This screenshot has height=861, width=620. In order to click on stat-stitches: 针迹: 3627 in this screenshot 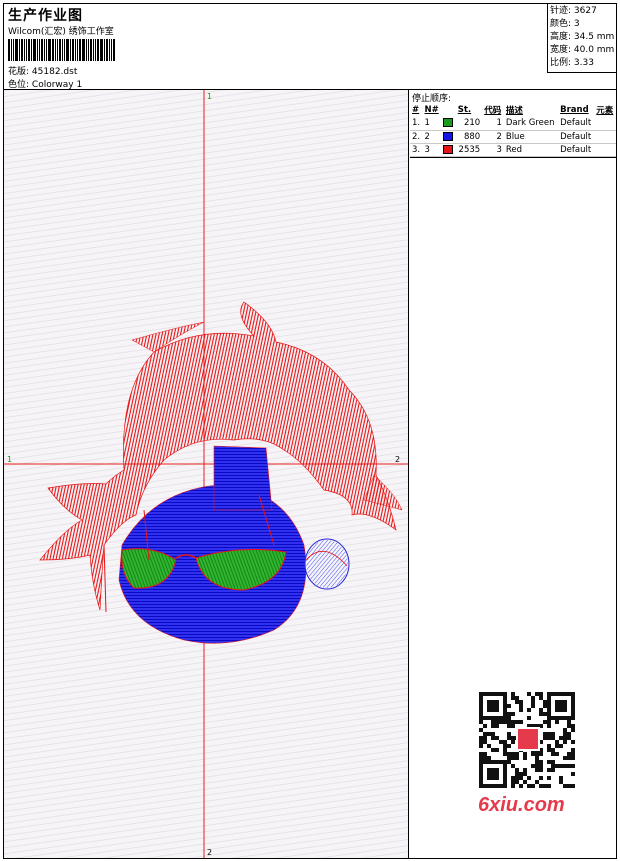, I will do `click(573, 11)`.